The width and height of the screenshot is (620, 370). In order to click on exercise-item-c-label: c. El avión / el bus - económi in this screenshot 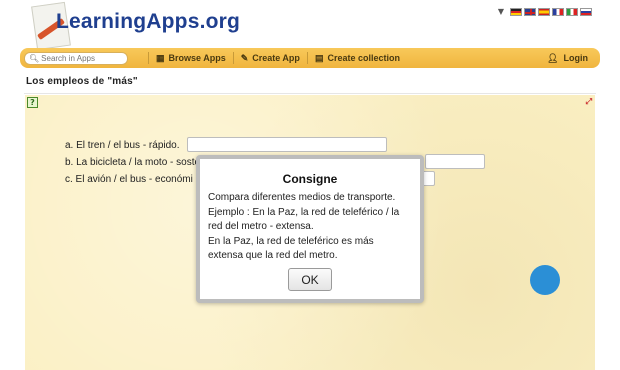, I will do `click(129, 179)`.